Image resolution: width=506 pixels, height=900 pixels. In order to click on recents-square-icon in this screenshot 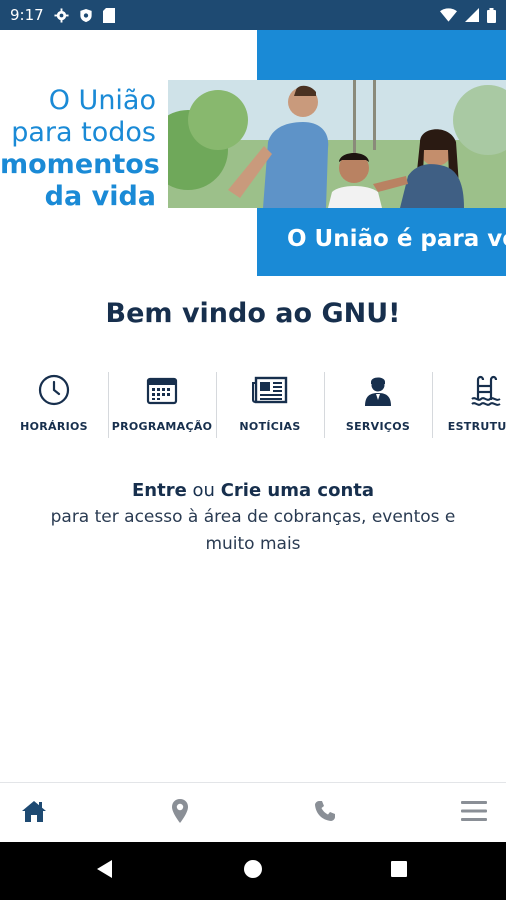, I will do `click(399, 871)`.